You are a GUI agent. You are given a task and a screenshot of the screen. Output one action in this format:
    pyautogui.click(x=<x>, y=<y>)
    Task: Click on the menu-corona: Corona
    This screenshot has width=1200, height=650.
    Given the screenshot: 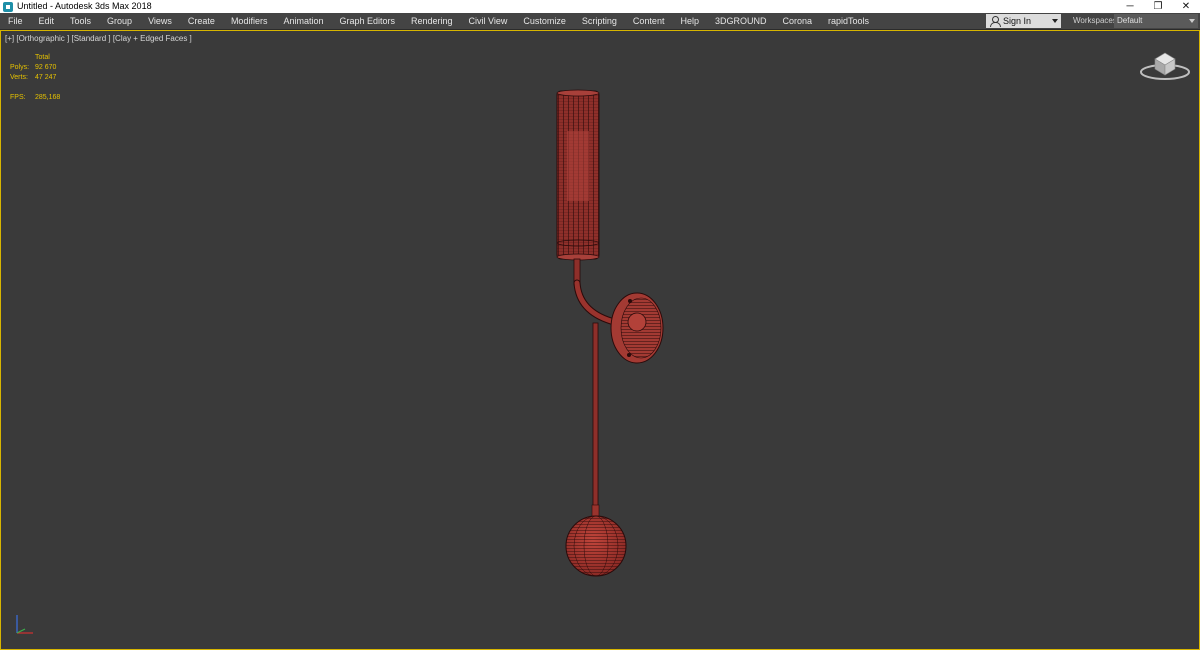 What is the action you would take?
    pyautogui.click(x=797, y=21)
    